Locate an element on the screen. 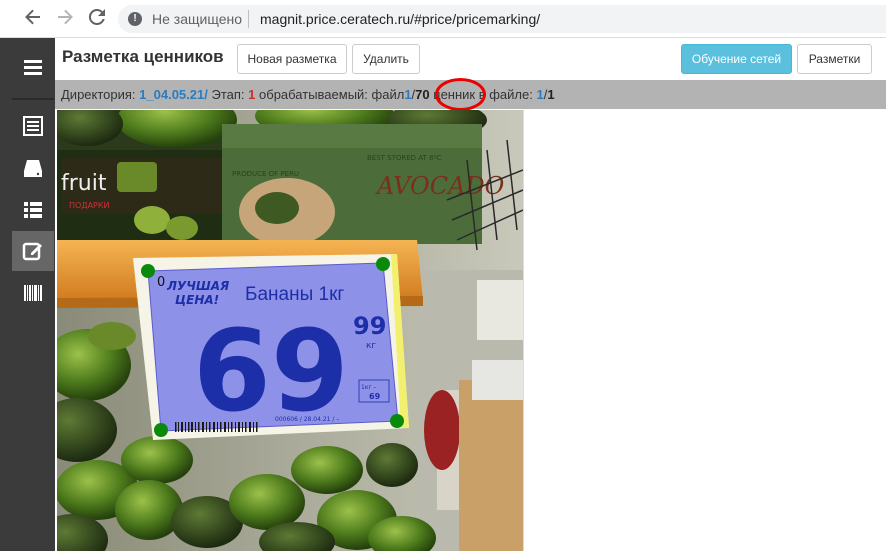 Image resolution: width=886 pixels, height=551 pixels. barcode-icon is located at coordinates (33, 293).